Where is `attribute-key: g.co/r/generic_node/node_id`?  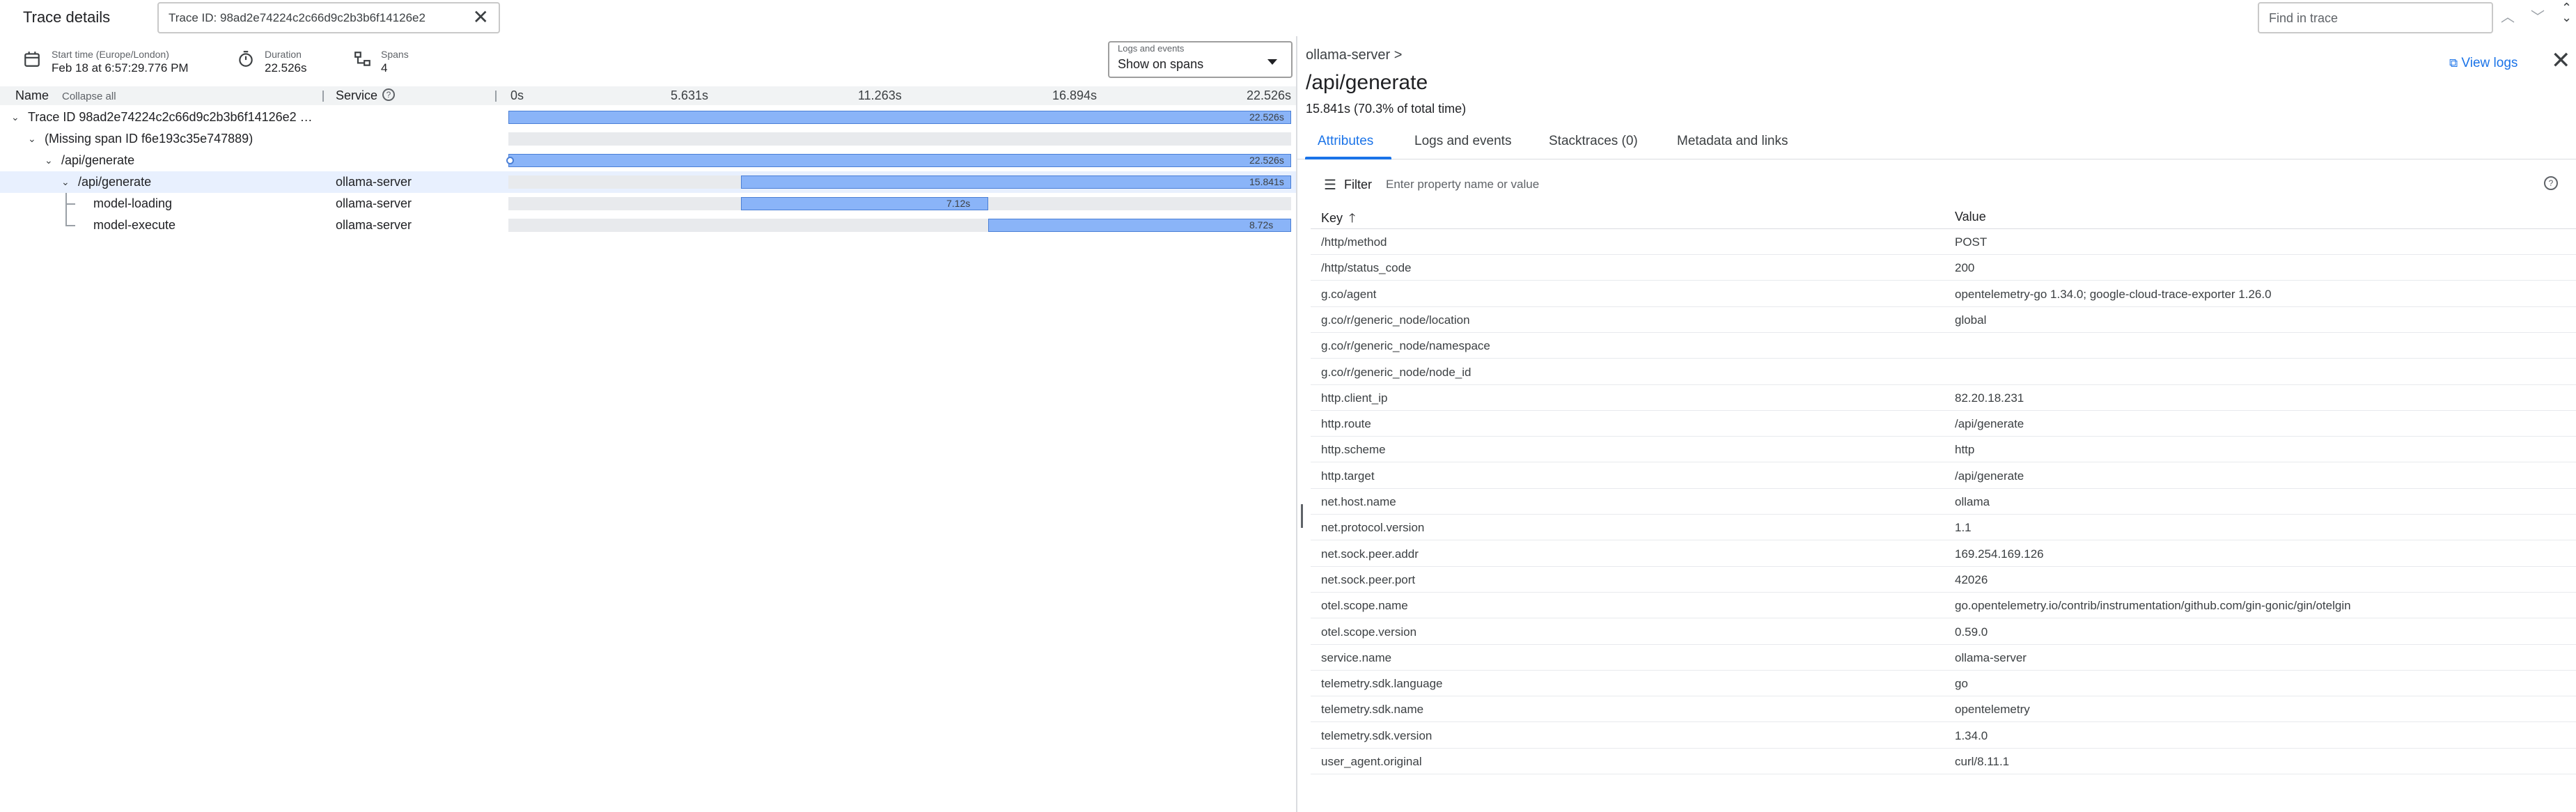 attribute-key: g.co/r/generic_node/node_id is located at coordinates (1396, 372).